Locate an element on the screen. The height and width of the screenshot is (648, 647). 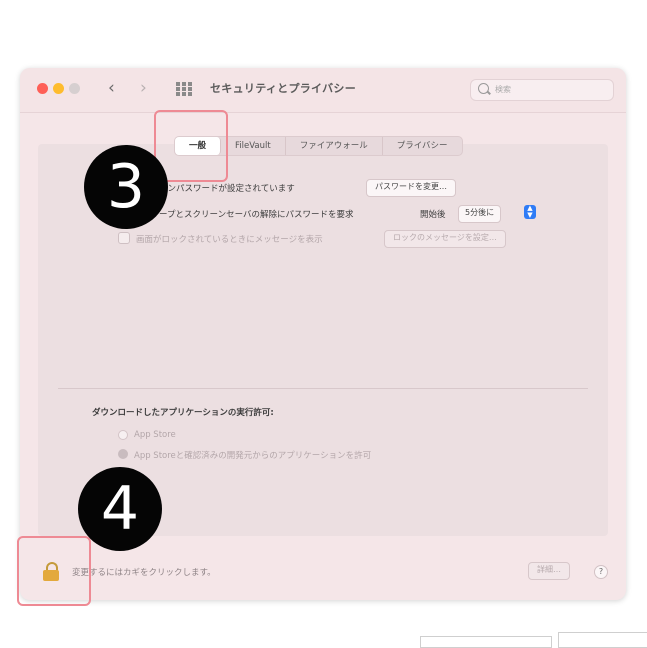
require-timing-select: 5分後に is located at coordinates (480, 214).